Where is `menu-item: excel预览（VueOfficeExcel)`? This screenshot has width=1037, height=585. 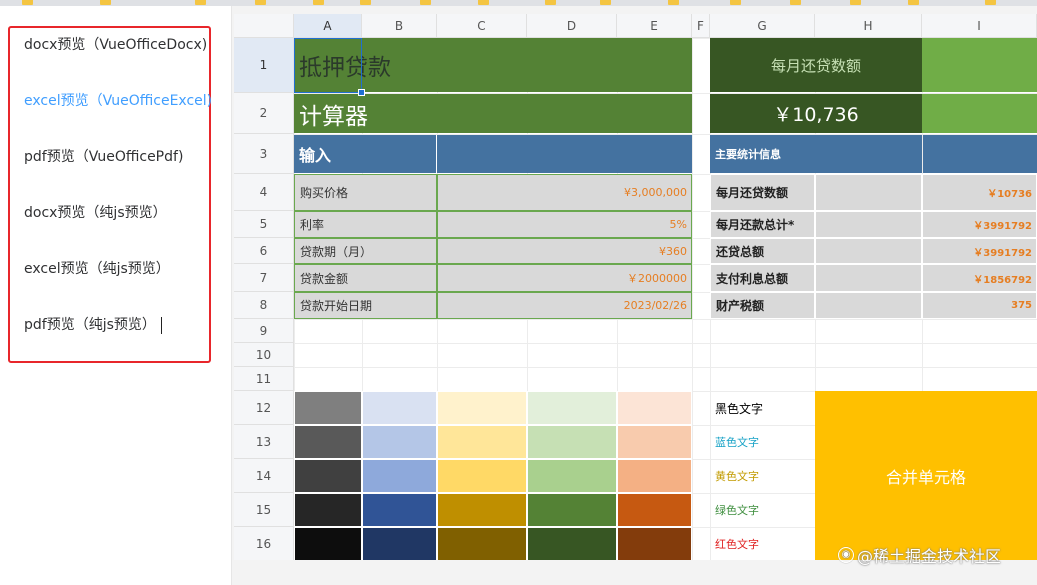 menu-item: excel预览（VueOfficeExcel) is located at coordinates (118, 101).